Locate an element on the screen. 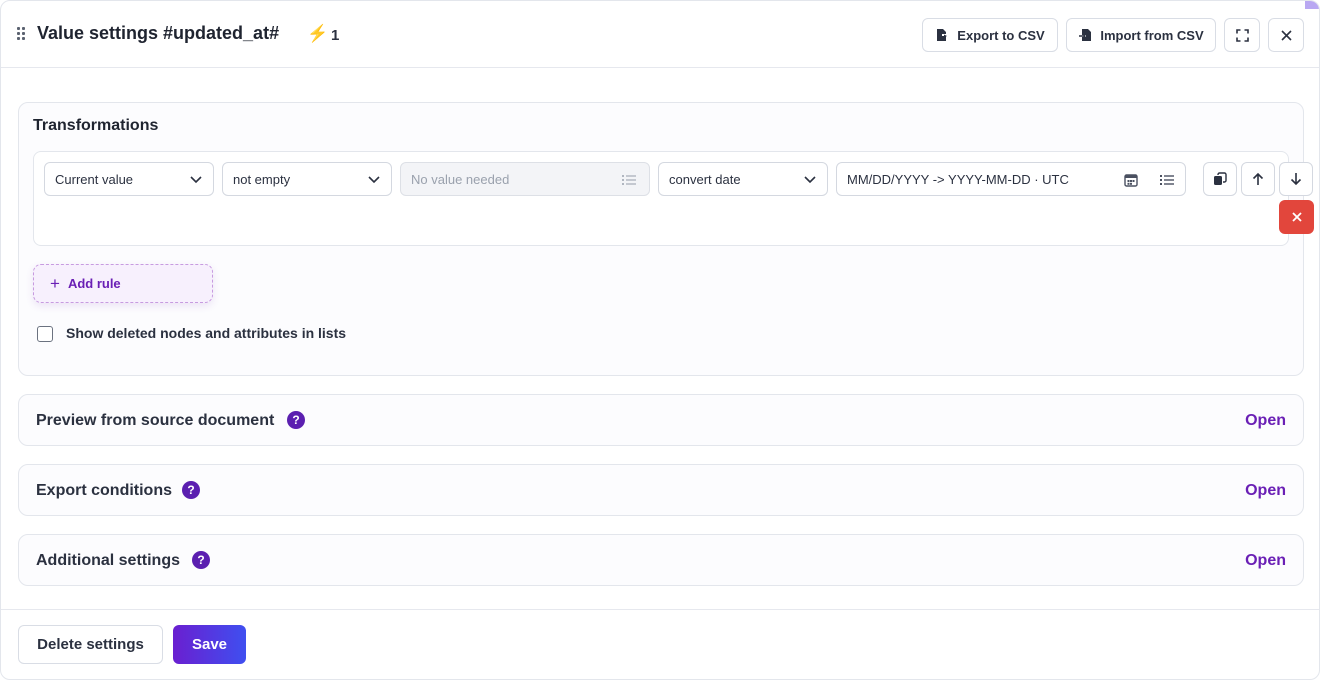 The height and width of the screenshot is (680, 1320). close-button is located at coordinates (1286, 35).